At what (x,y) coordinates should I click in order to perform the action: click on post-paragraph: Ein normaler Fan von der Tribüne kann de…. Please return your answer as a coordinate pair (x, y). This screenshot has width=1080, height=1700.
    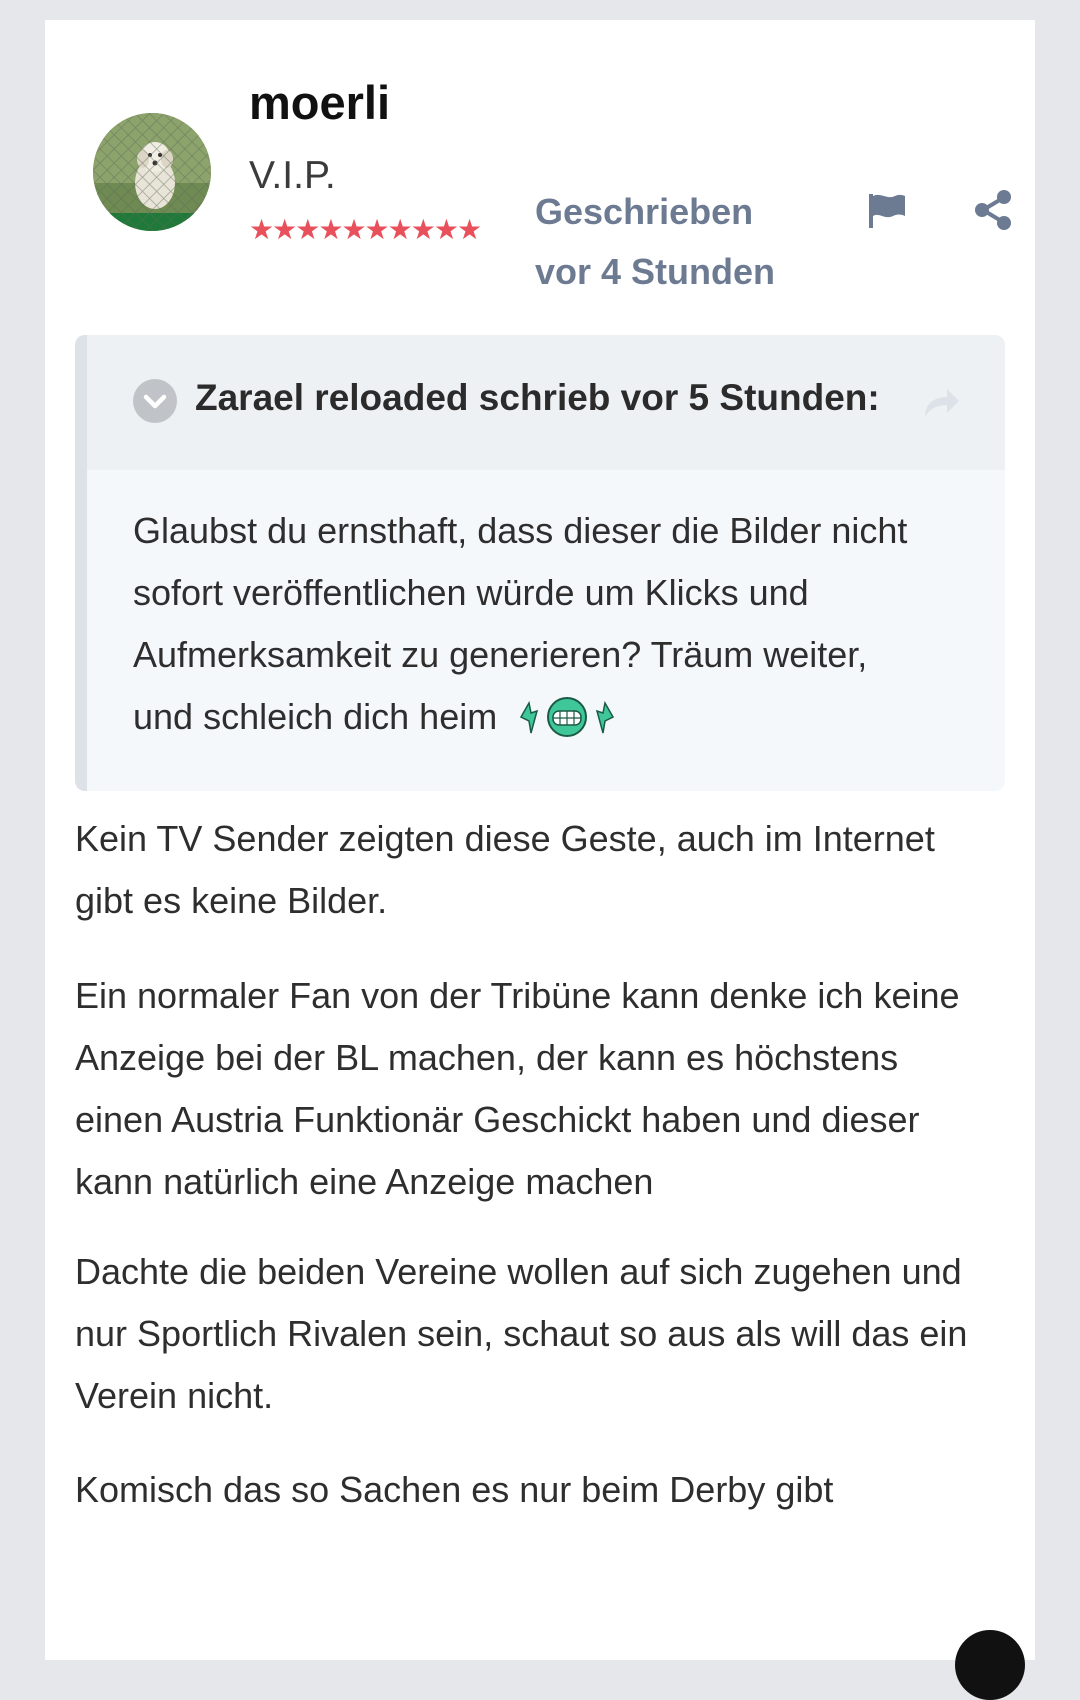
    Looking at the image, I should click on (517, 1088).